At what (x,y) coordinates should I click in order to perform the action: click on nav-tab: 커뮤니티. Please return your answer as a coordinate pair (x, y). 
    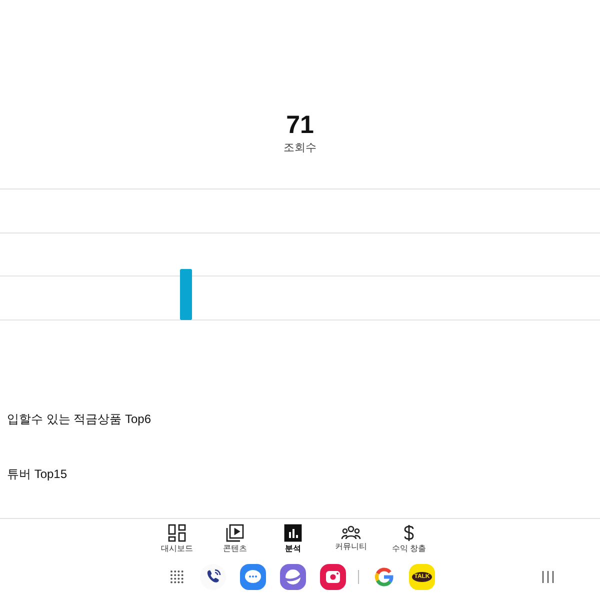
    Looking at the image, I should click on (351, 539).